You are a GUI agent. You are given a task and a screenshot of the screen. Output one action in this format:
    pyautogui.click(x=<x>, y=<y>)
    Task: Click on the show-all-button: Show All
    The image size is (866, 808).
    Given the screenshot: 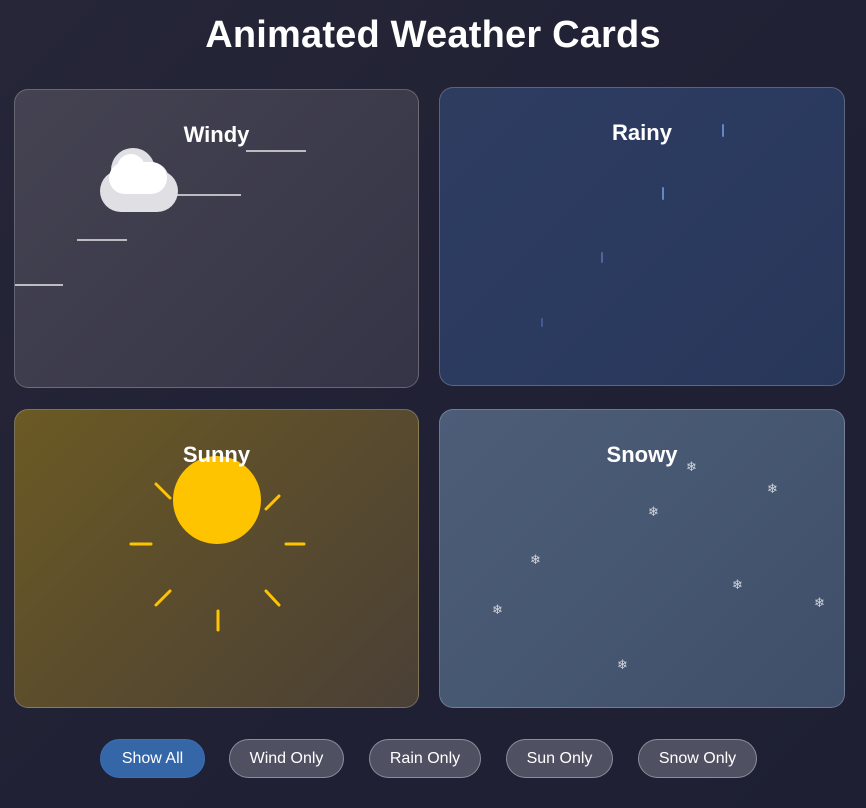 What is the action you would take?
    pyautogui.click(x=152, y=758)
    